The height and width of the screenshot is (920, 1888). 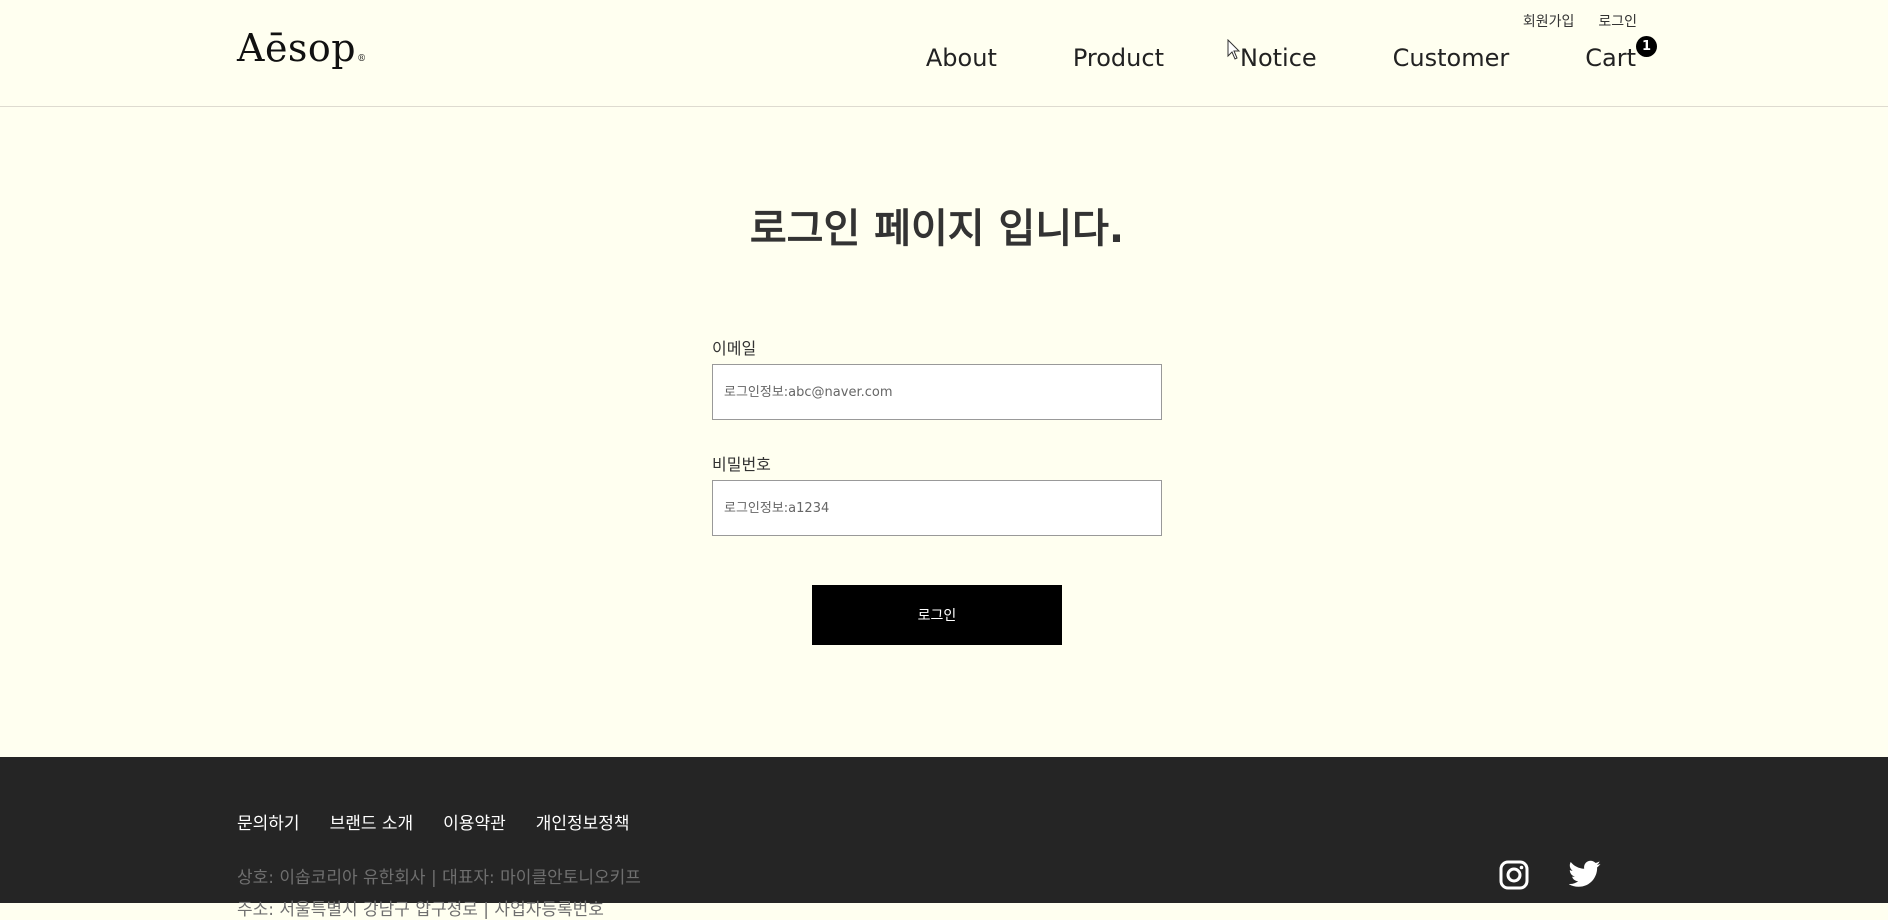 What do you see at coordinates (583, 821) in the screenshot?
I see `footer-link-privacy: 개인정보정책` at bounding box center [583, 821].